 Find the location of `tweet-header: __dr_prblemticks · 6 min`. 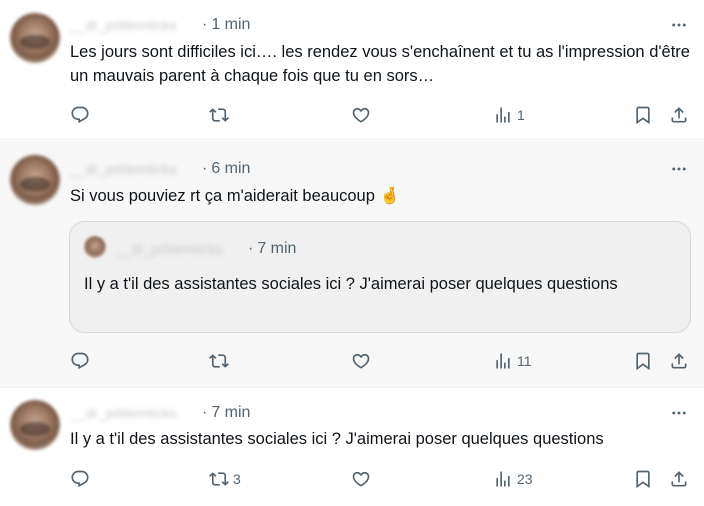

tweet-header: __dr_prblemticks · 6 min is located at coordinates (160, 169).